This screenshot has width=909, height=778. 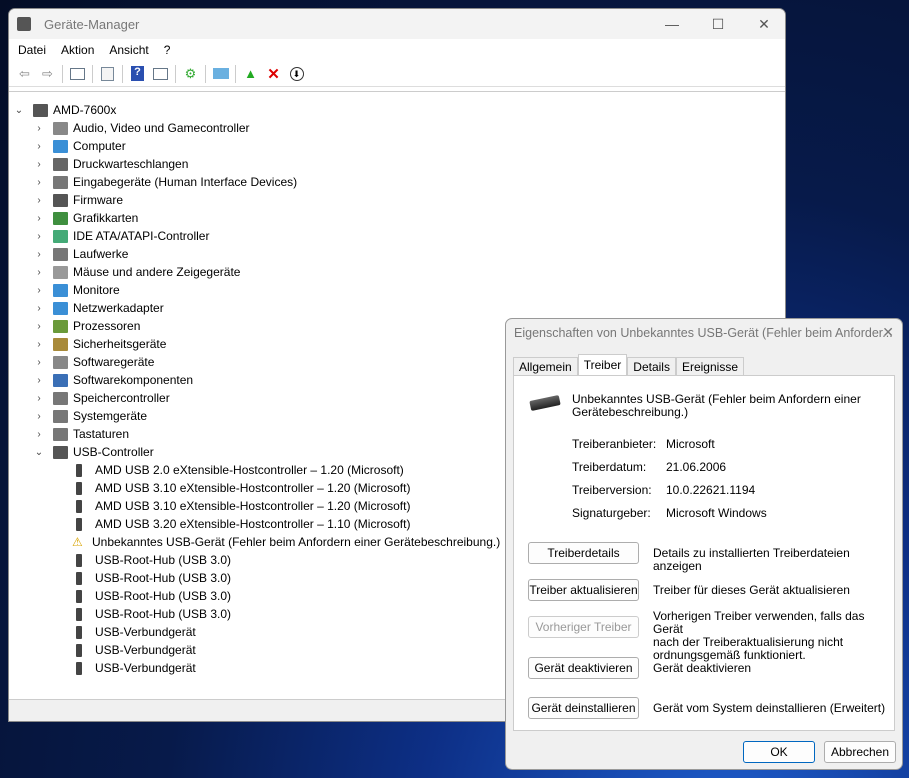 What do you see at coordinates (672, 24) in the screenshot?
I see `minimize-button: —` at bounding box center [672, 24].